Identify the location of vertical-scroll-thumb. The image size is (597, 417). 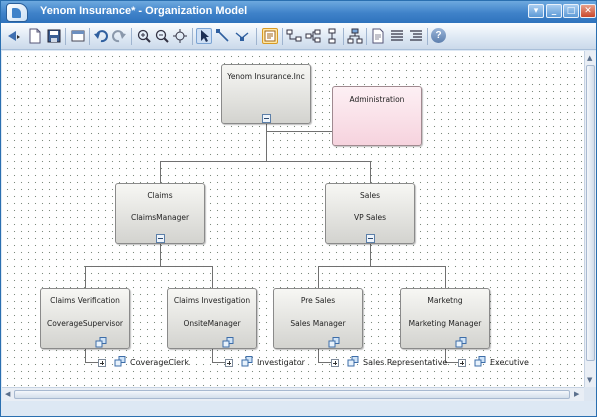
(590, 213).